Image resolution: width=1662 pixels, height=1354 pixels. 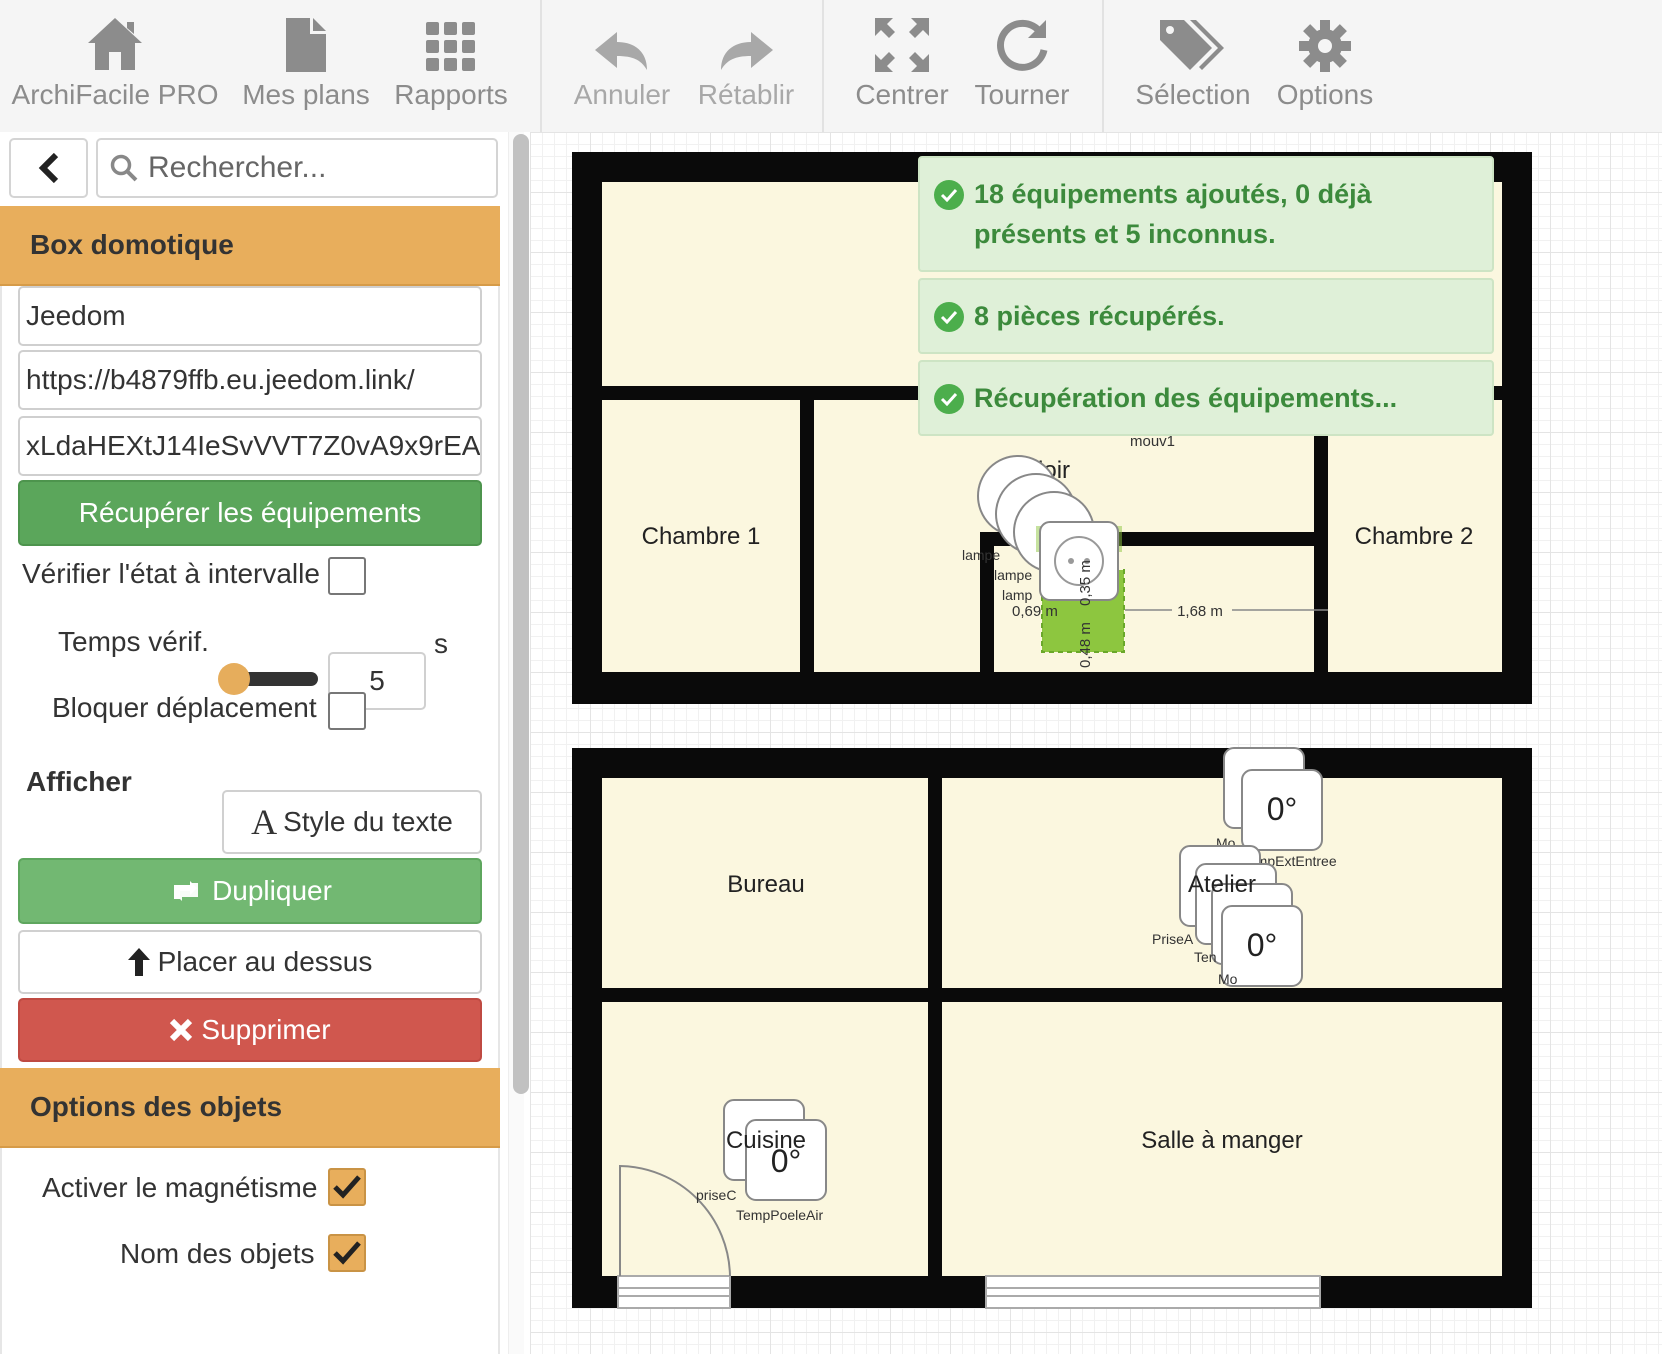 I want to click on sidebar-scrollbar-thumb, so click(x=521, y=614).